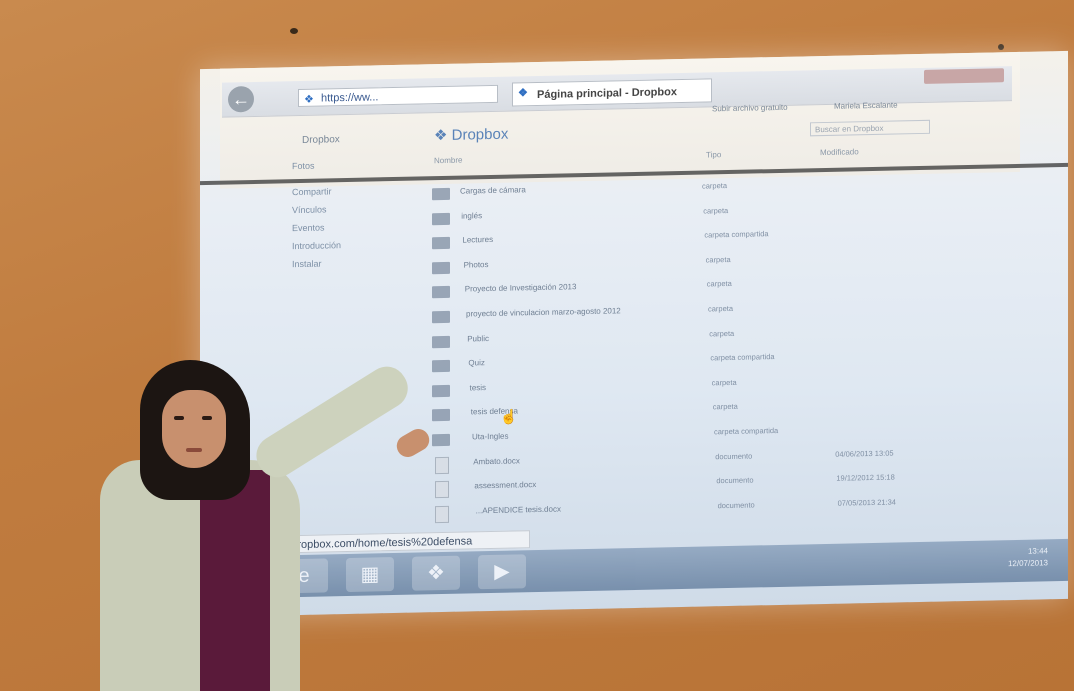 Image resolution: width=1074 pixels, height=691 pixels. I want to click on file-date: 19/12/2012 15:18, so click(865, 477).